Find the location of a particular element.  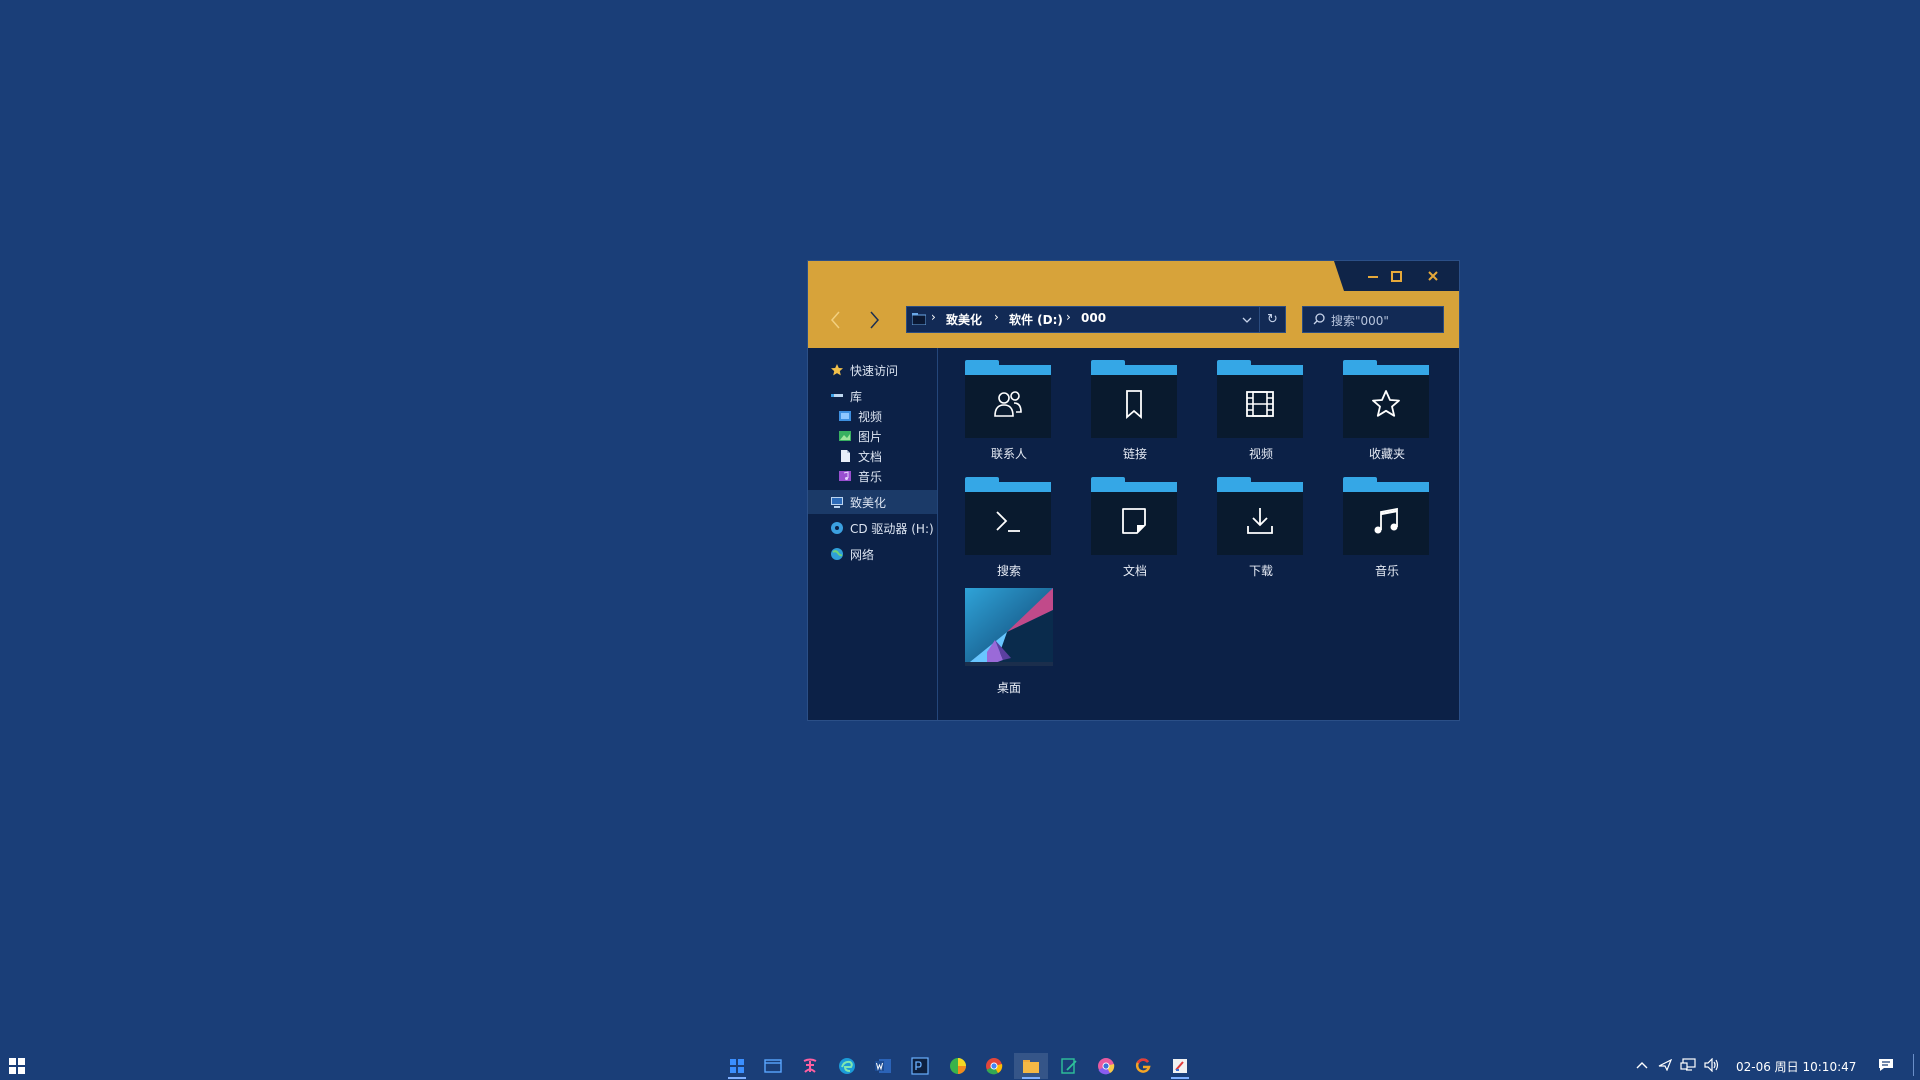

taskbar-xiuxiu is located at coordinates (810, 1066).